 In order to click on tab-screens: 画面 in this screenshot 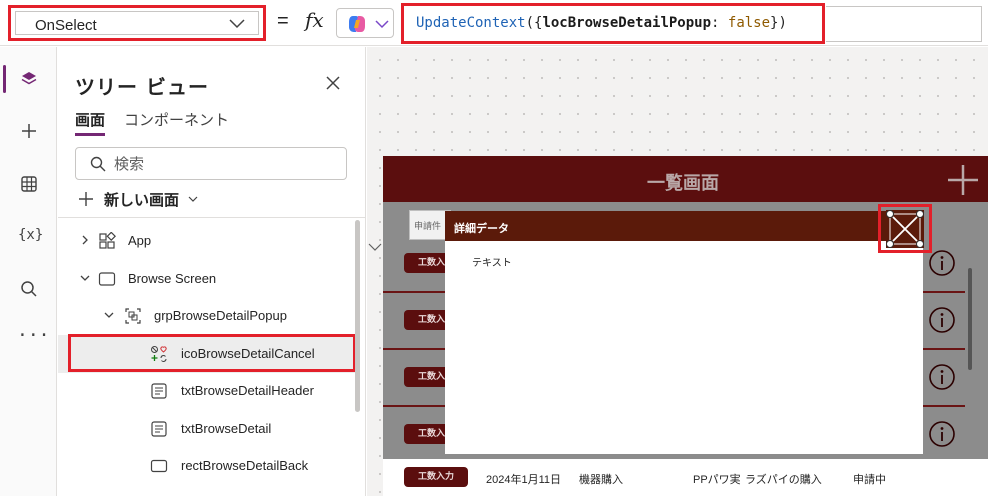, I will do `click(90, 122)`.